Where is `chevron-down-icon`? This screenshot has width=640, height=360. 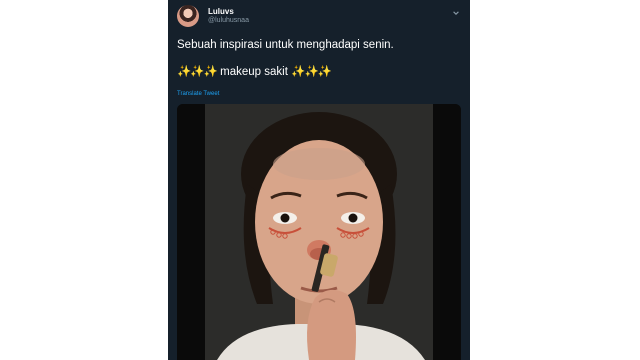 chevron-down-icon is located at coordinates (456, 13).